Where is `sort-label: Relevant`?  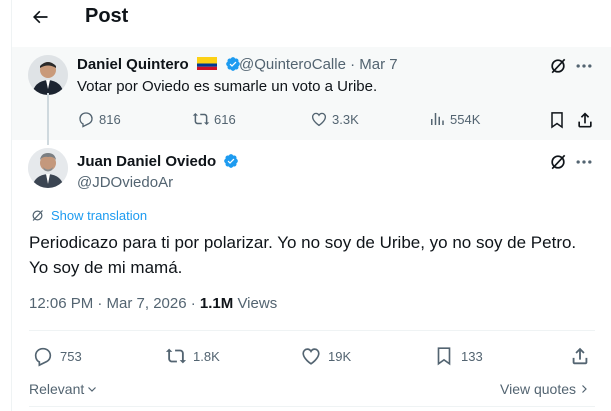
sort-label: Relevant is located at coordinates (57, 389).